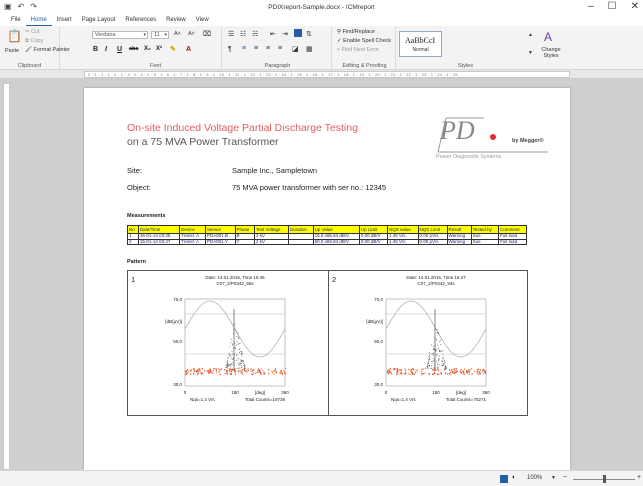 This screenshot has width=643, height=486. I want to click on maximize-button: ☐, so click(612, 6).